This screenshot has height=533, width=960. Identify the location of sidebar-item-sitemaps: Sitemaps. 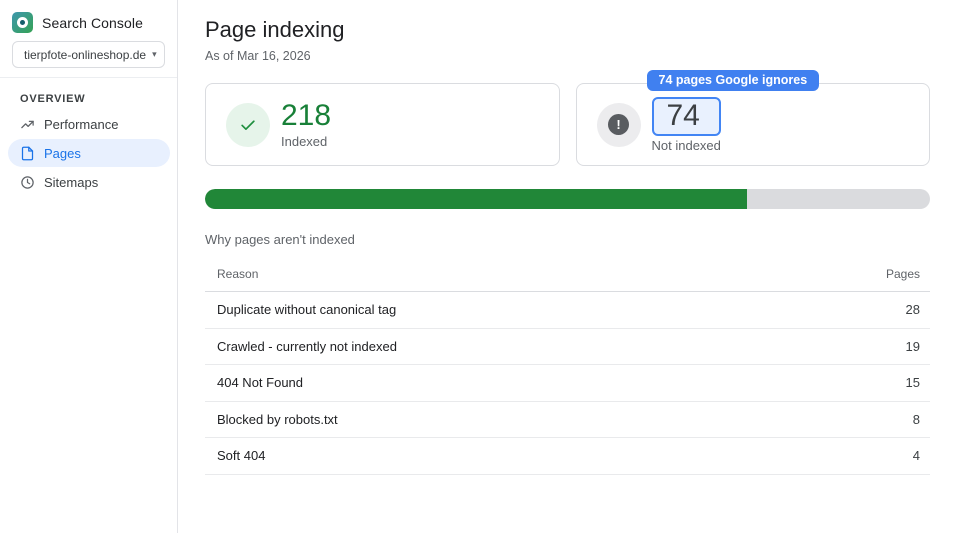
(89, 182).